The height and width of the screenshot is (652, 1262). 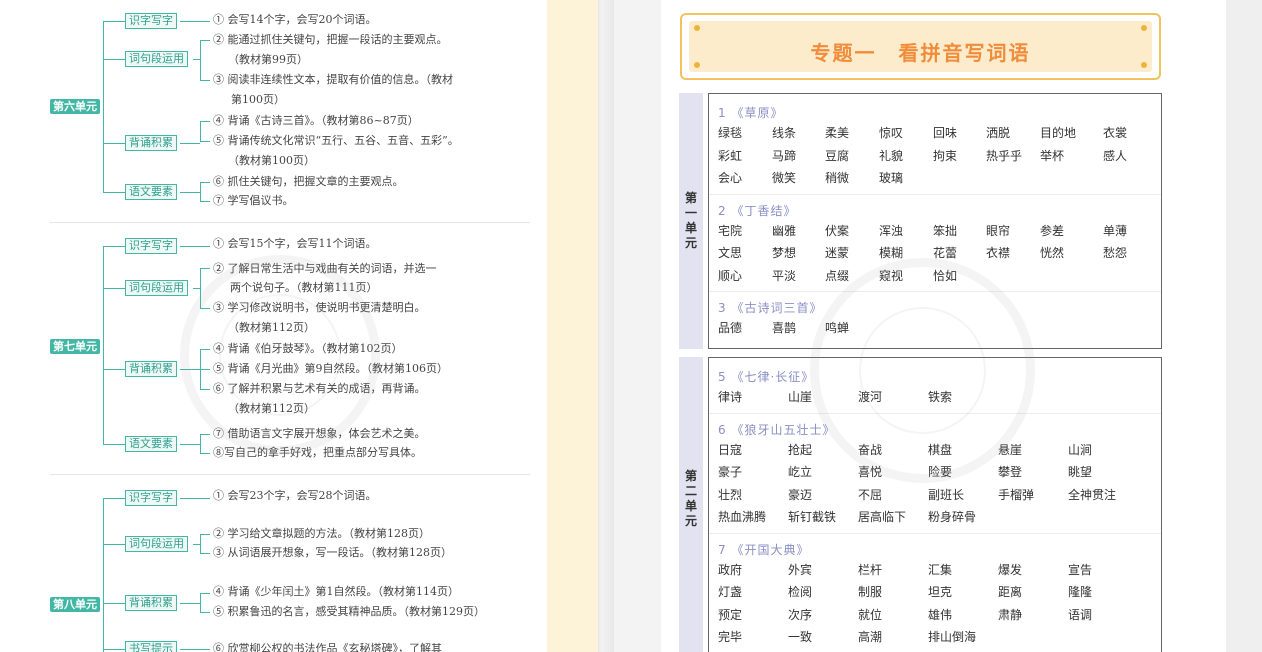 What do you see at coordinates (940, 397) in the screenshot?
I see `vocab-word: 铁索` at bounding box center [940, 397].